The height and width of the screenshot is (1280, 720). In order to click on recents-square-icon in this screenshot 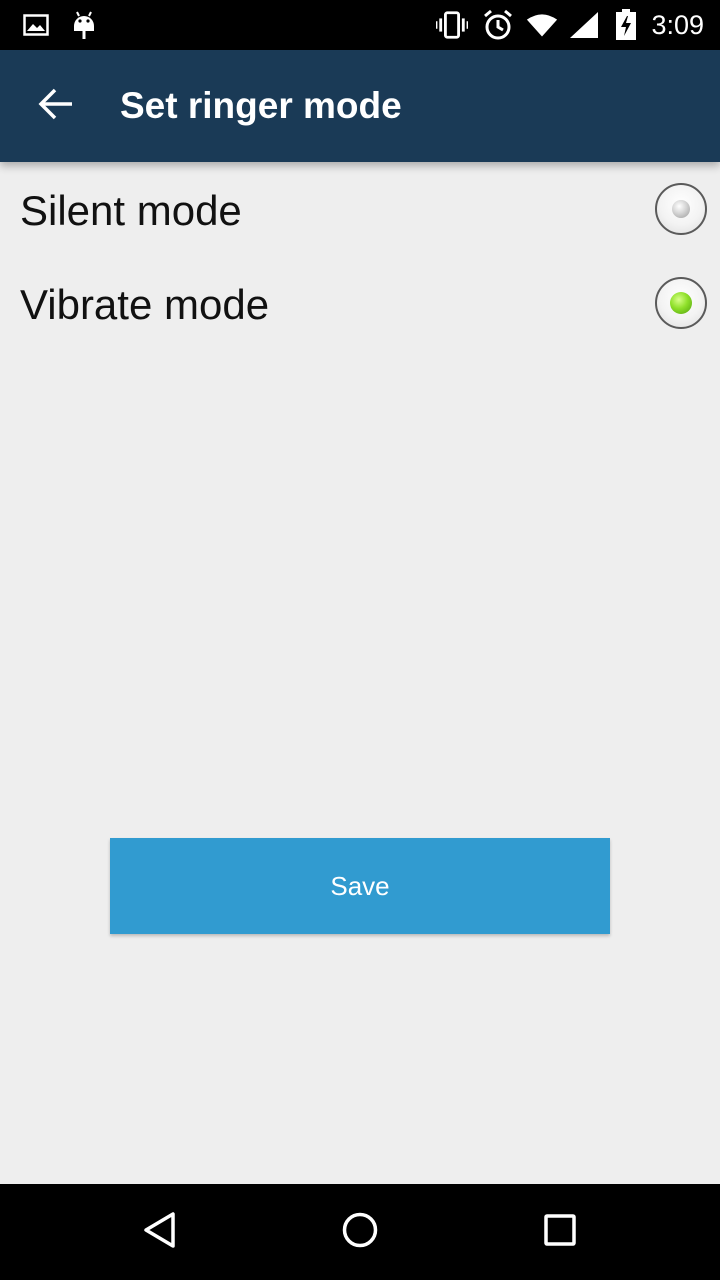, I will do `click(560, 1232)`.